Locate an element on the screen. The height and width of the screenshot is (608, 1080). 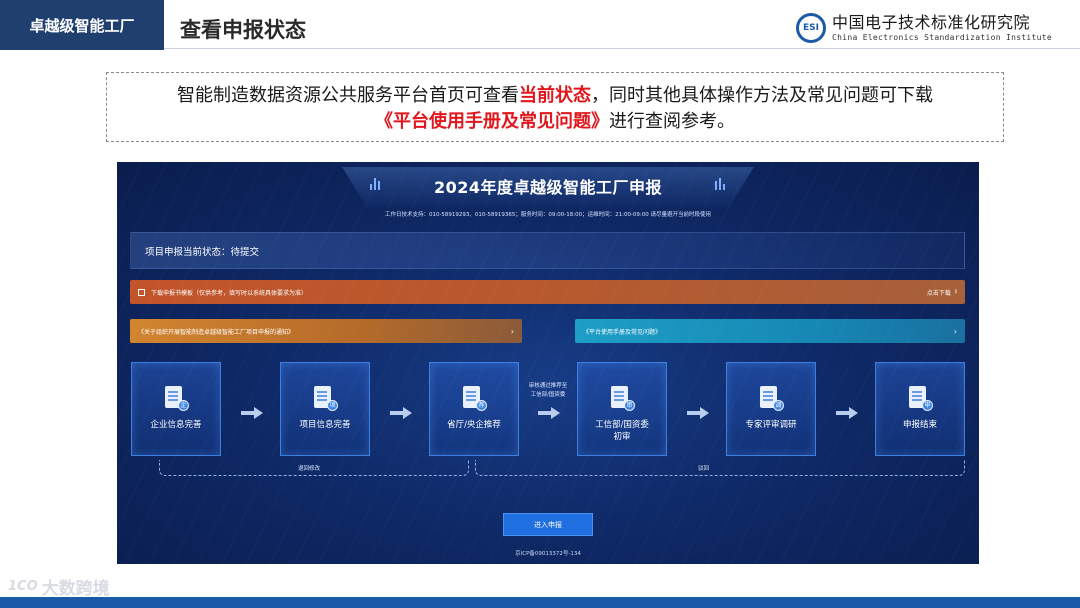
manual-link-label: 《平台使用手册及常见问题》 is located at coordinates (622, 332).